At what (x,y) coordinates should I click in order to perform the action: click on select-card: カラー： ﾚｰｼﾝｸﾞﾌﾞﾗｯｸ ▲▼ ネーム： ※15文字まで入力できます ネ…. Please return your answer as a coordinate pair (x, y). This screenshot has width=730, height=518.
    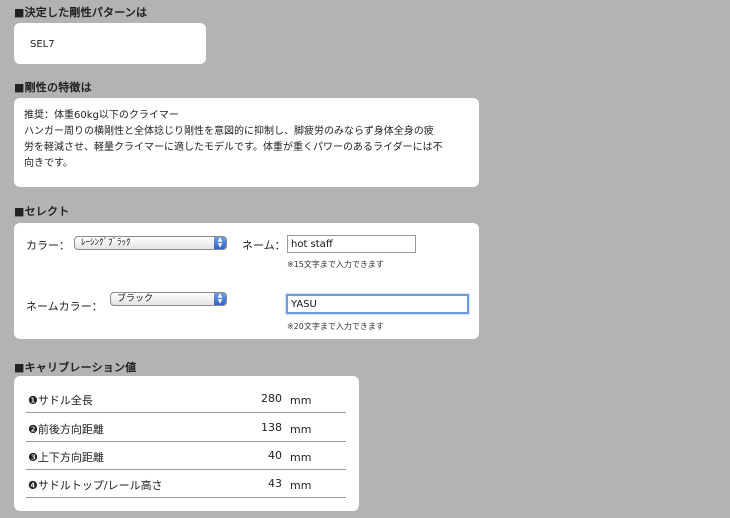
    Looking at the image, I should click on (246, 281).